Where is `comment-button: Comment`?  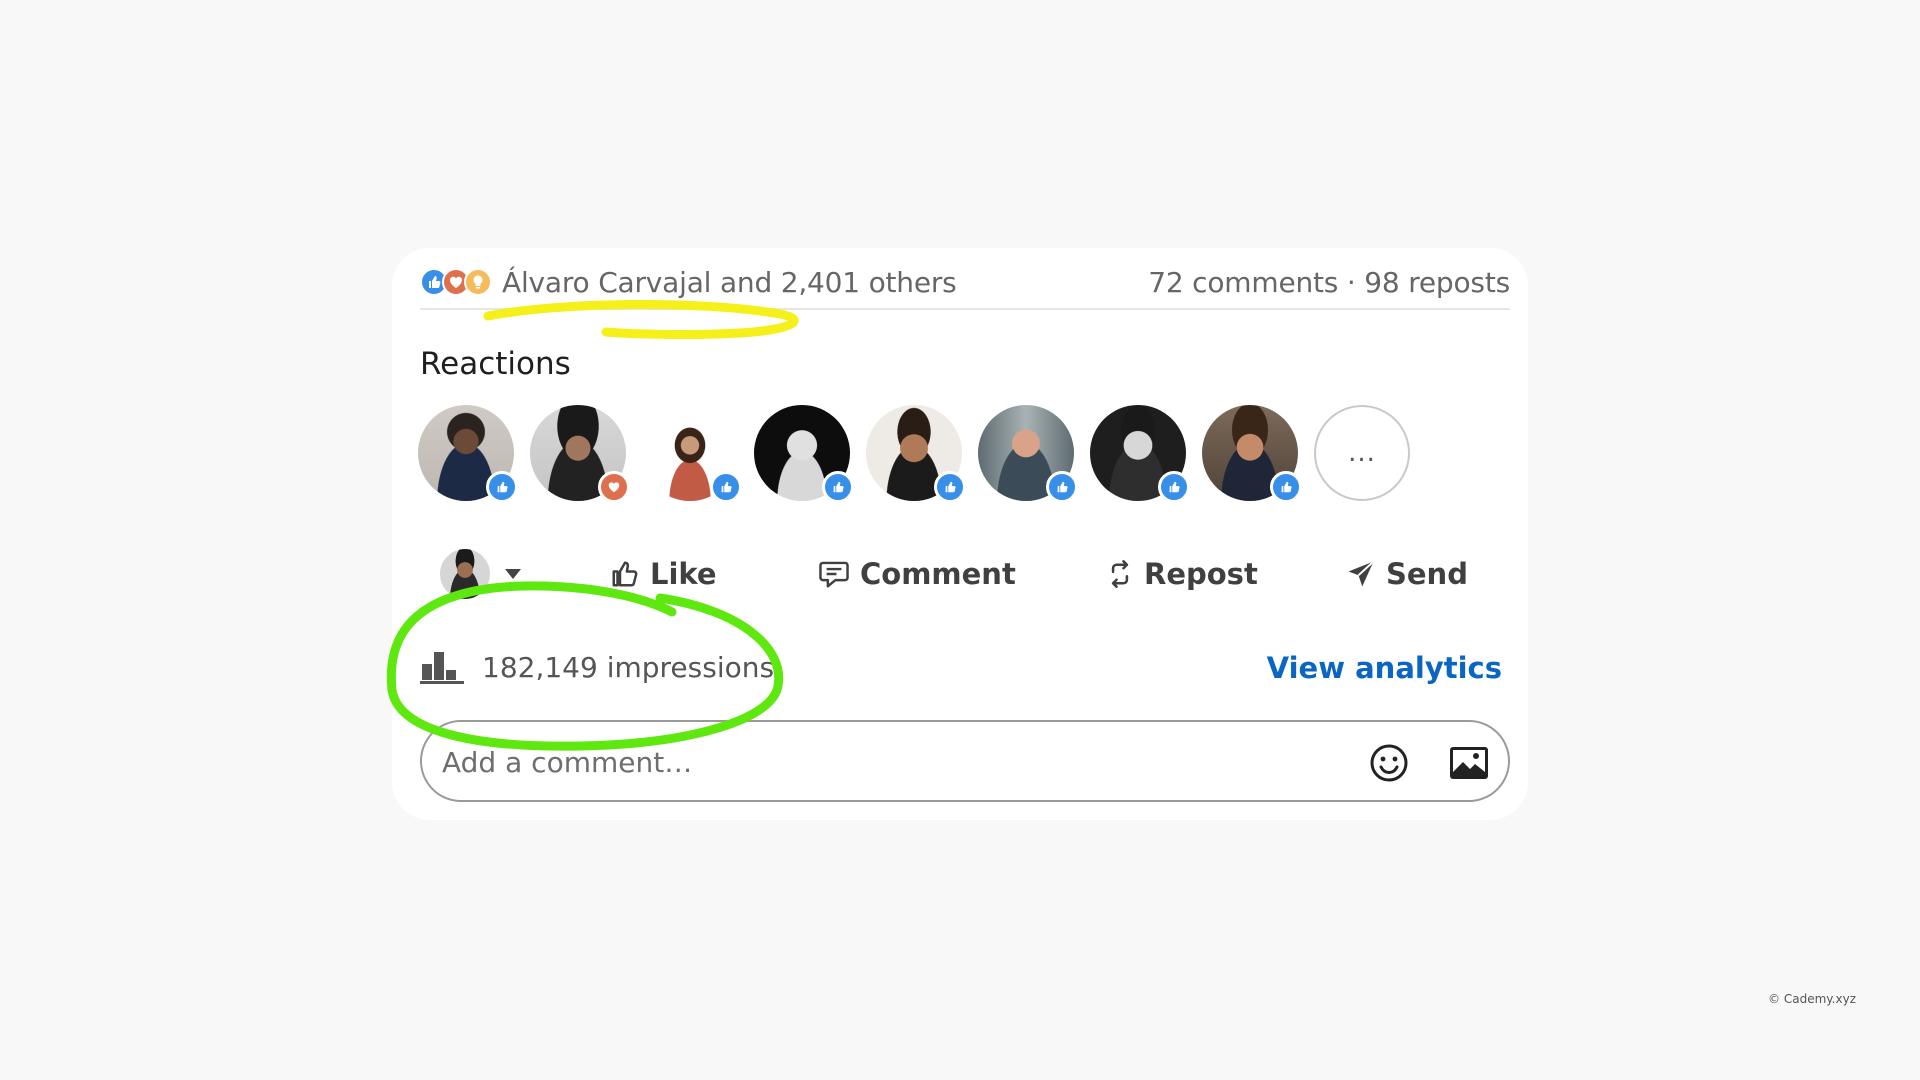 comment-button: Comment is located at coordinates (917, 574).